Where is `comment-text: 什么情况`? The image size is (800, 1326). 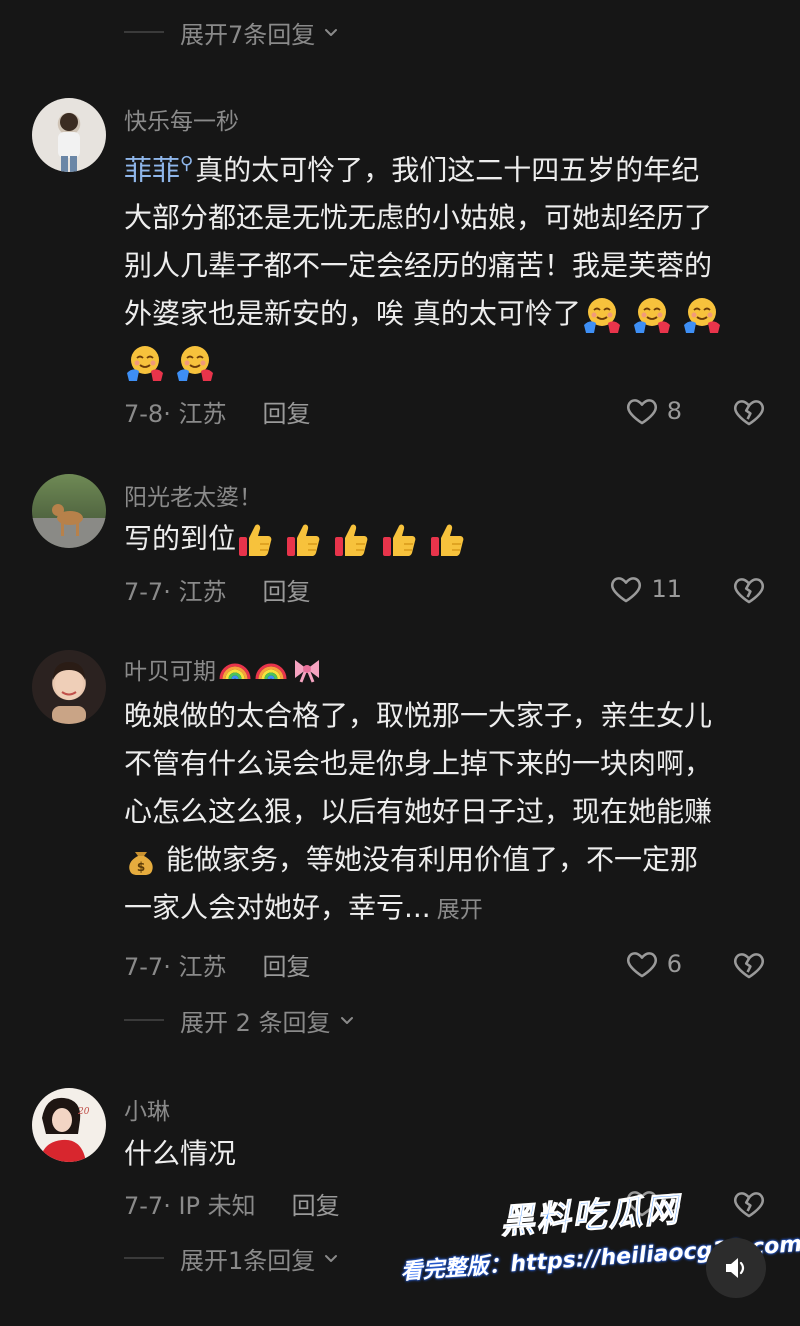
comment-text: 什么情况 is located at coordinates (180, 1153).